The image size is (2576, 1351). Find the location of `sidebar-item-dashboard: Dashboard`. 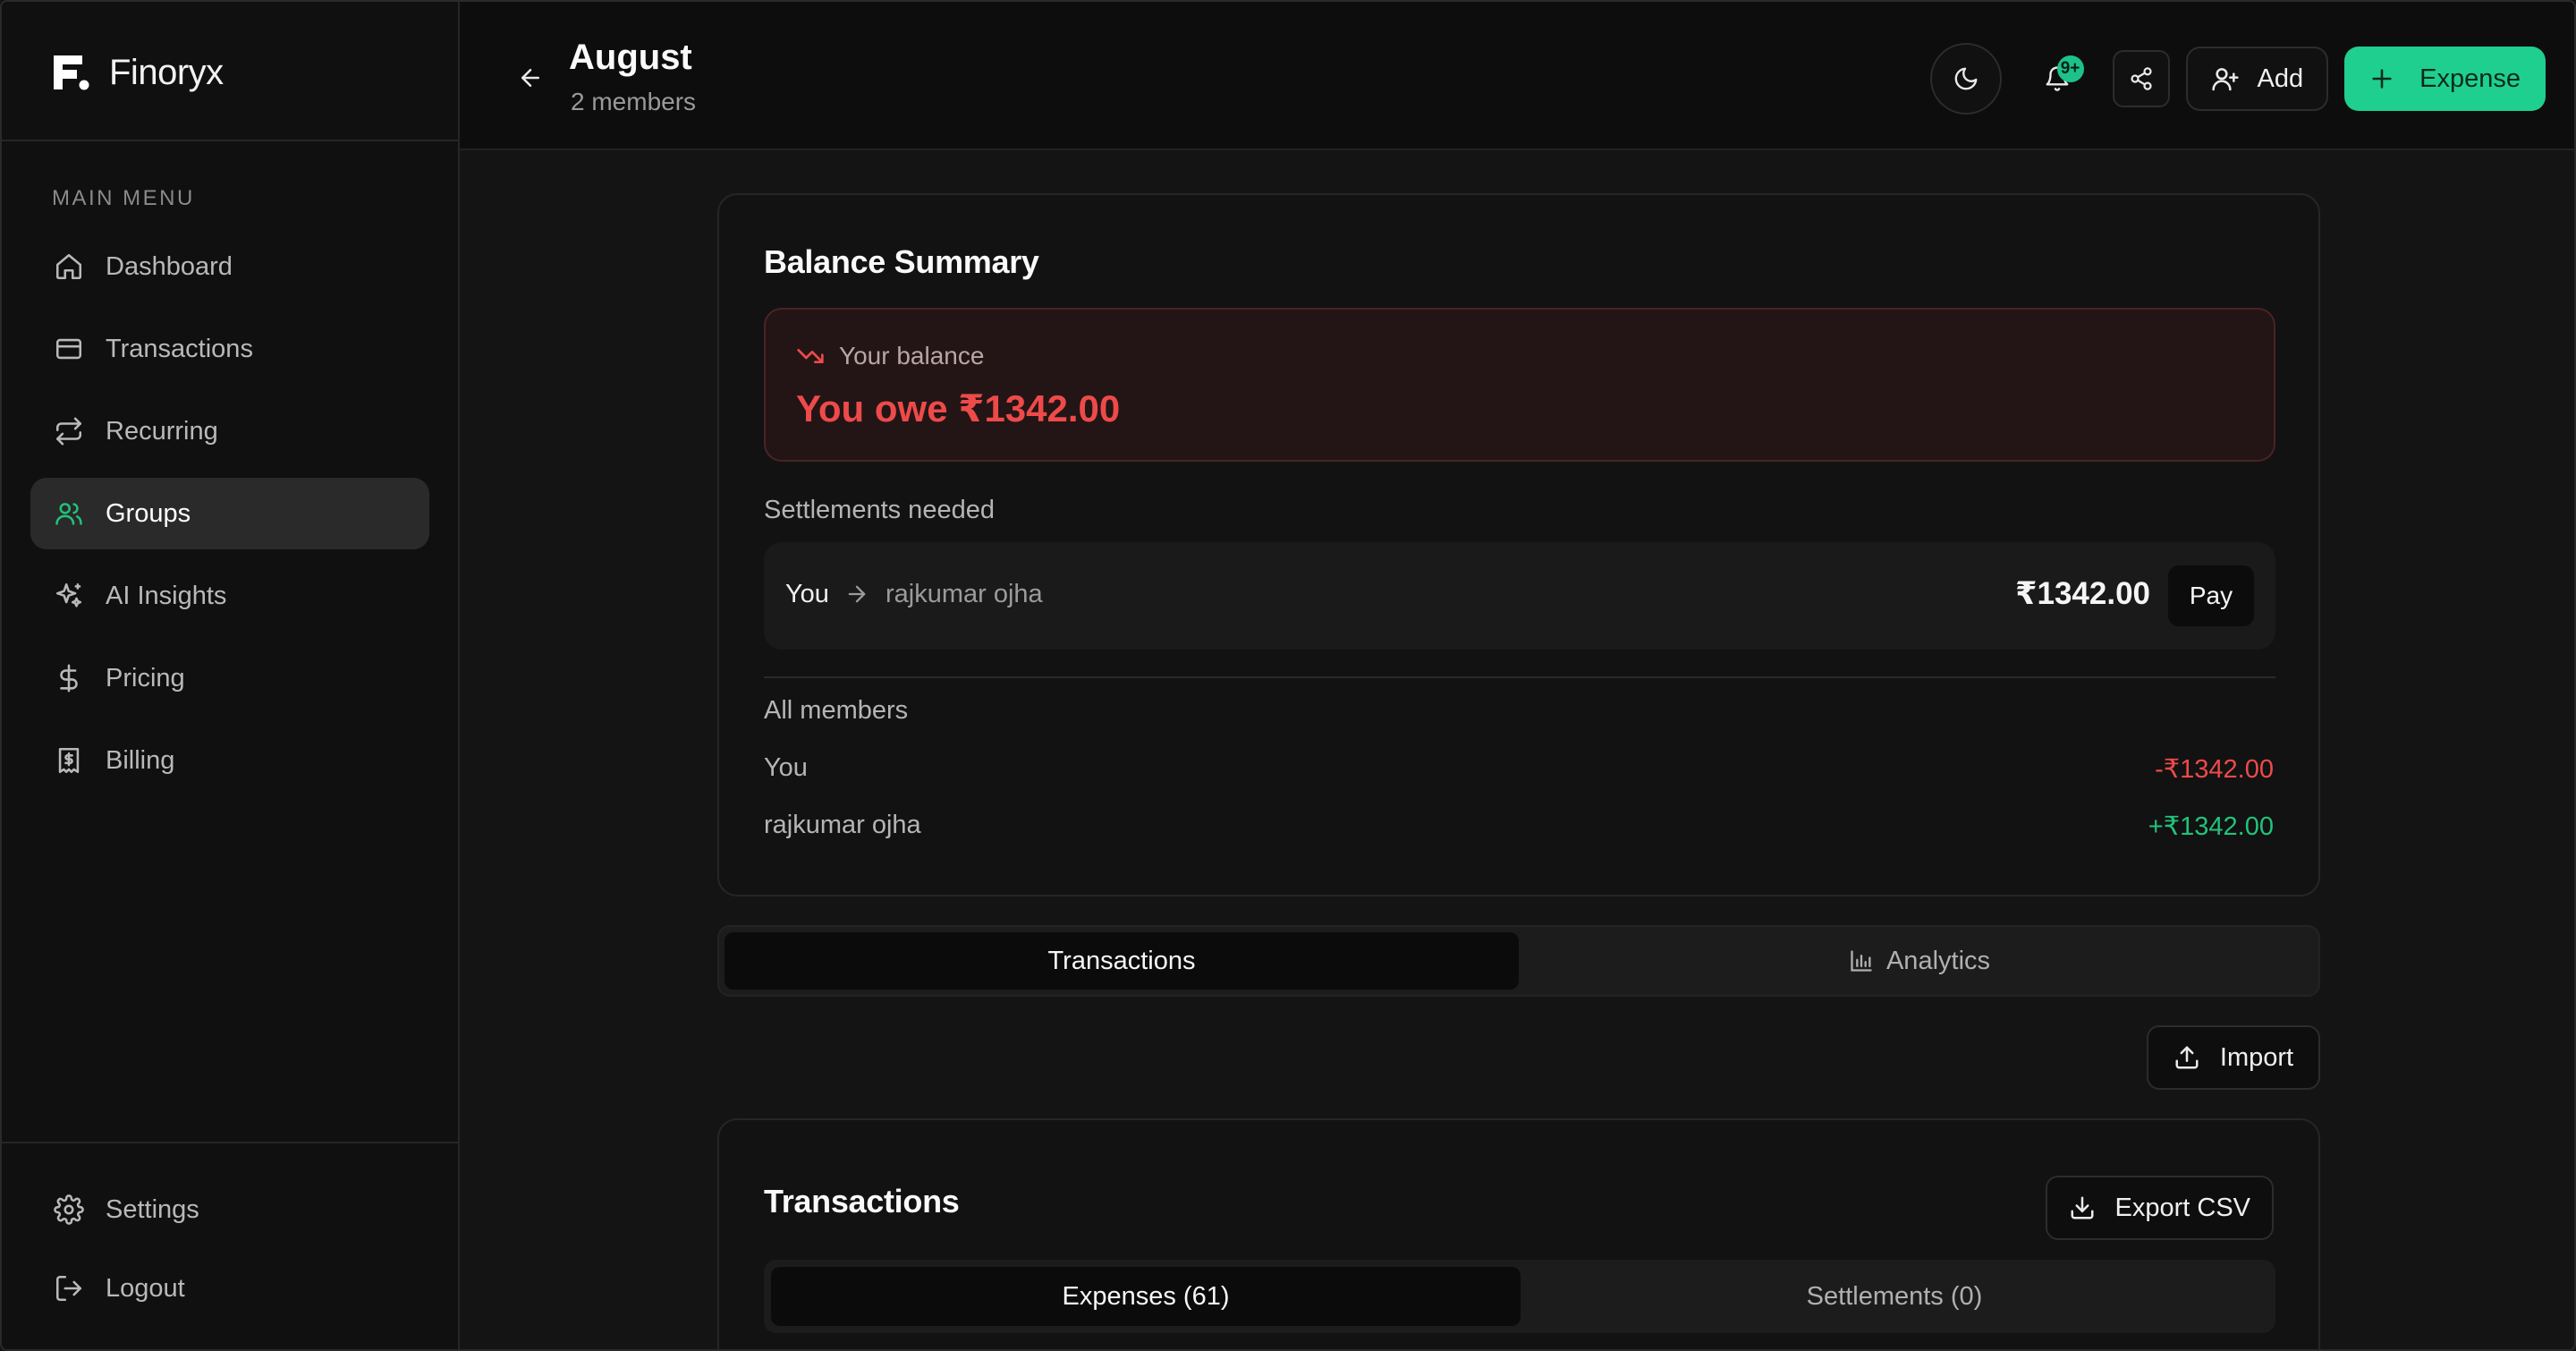

sidebar-item-dashboard: Dashboard is located at coordinates (229, 267).